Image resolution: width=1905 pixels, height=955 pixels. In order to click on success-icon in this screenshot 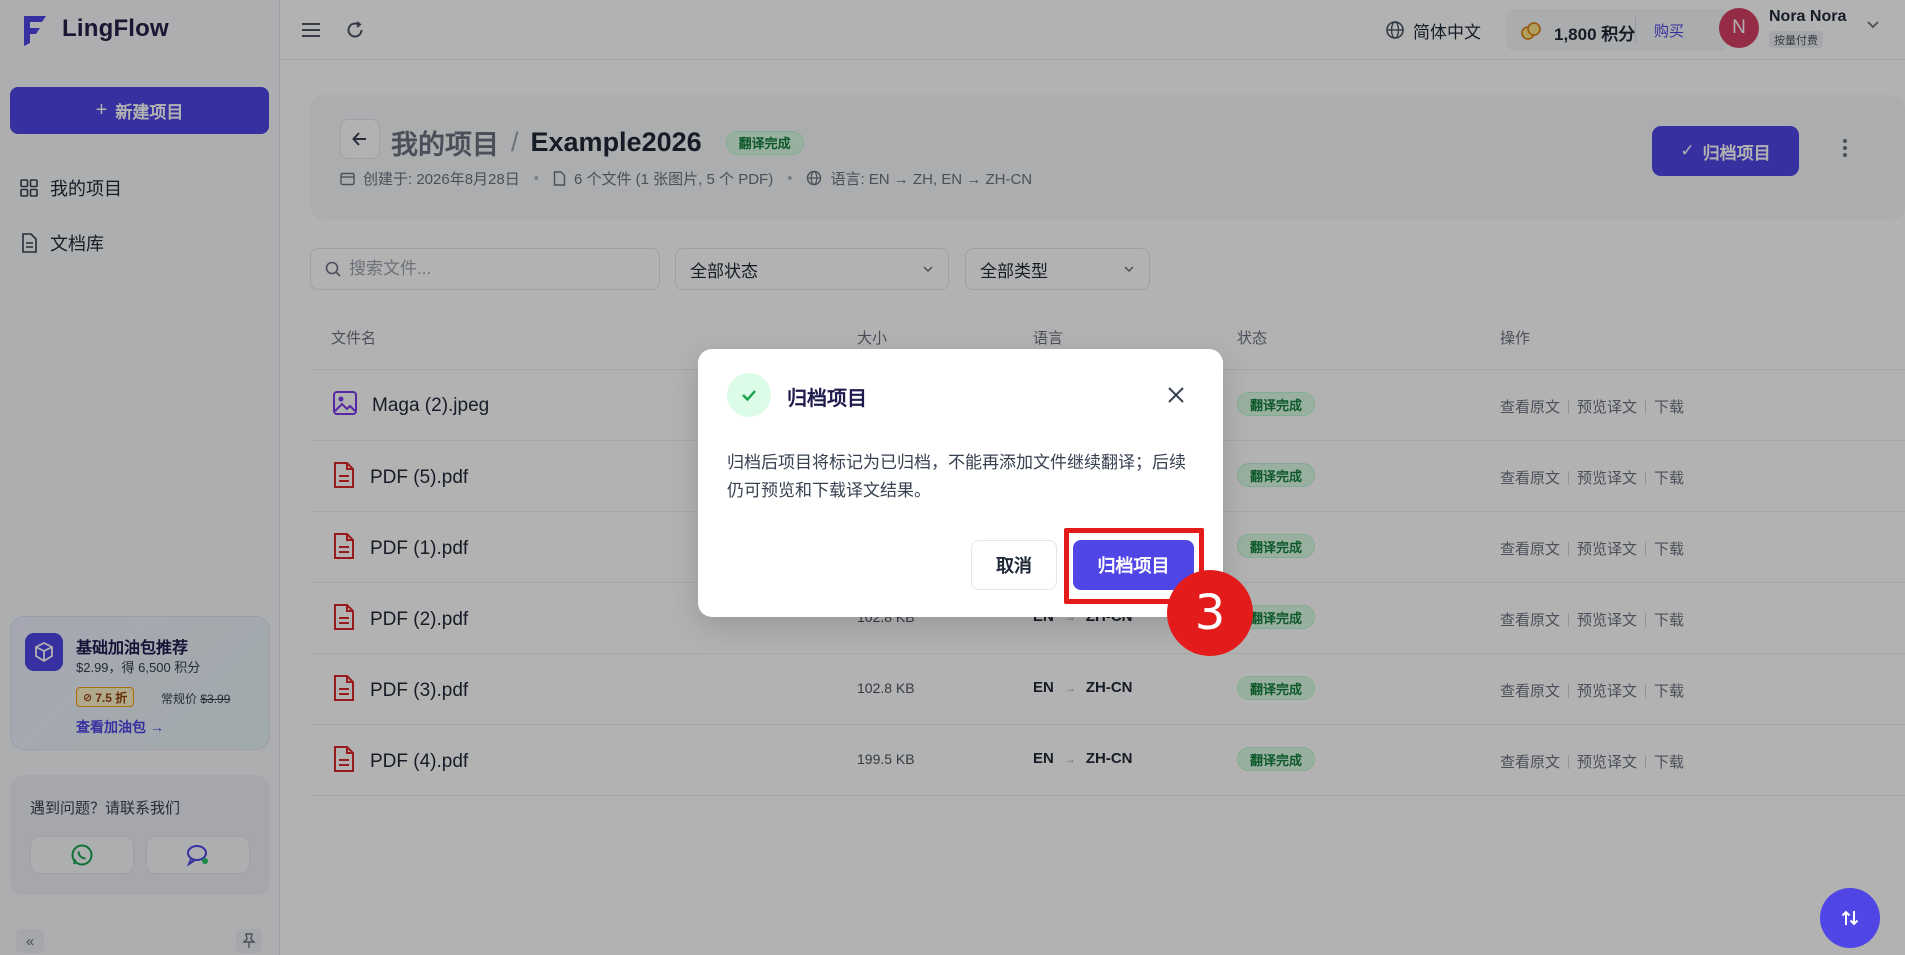, I will do `click(749, 395)`.